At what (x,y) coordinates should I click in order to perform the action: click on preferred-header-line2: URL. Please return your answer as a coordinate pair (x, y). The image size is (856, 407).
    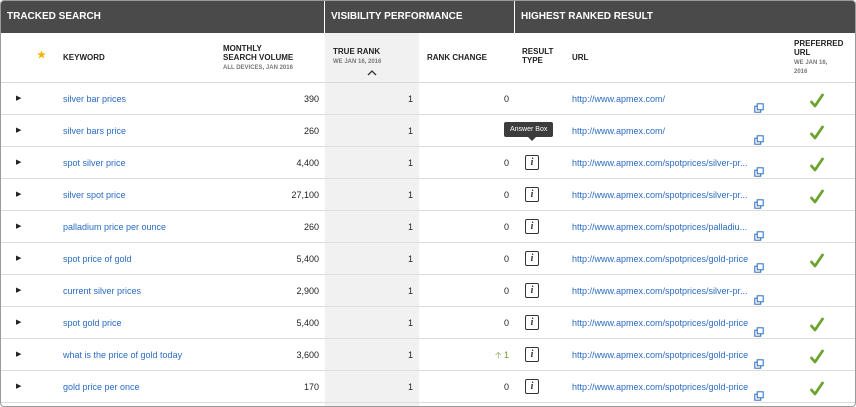
    Looking at the image, I should click on (802, 52).